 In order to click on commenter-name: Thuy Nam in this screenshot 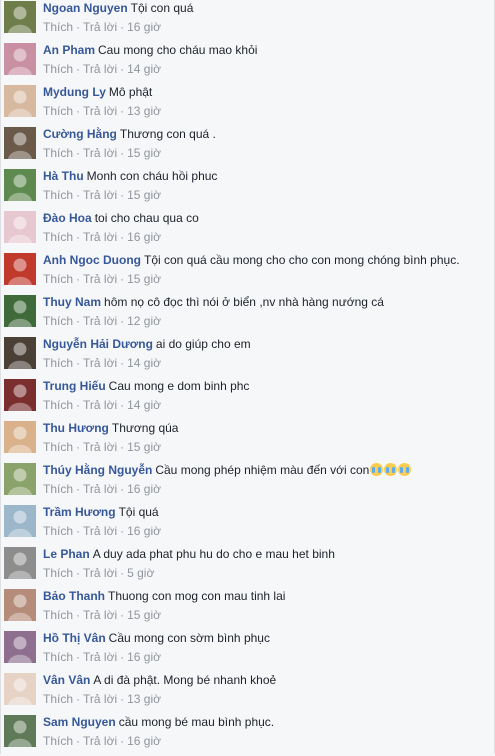, I will do `click(72, 302)`.